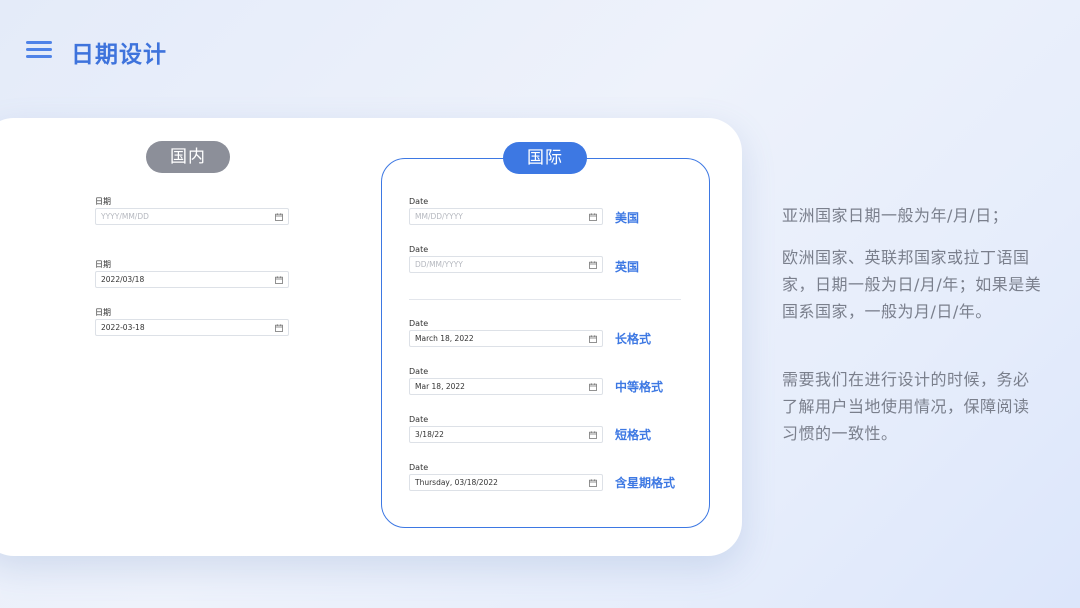  What do you see at coordinates (627, 267) in the screenshot?
I see `tag-uk: 英国` at bounding box center [627, 267].